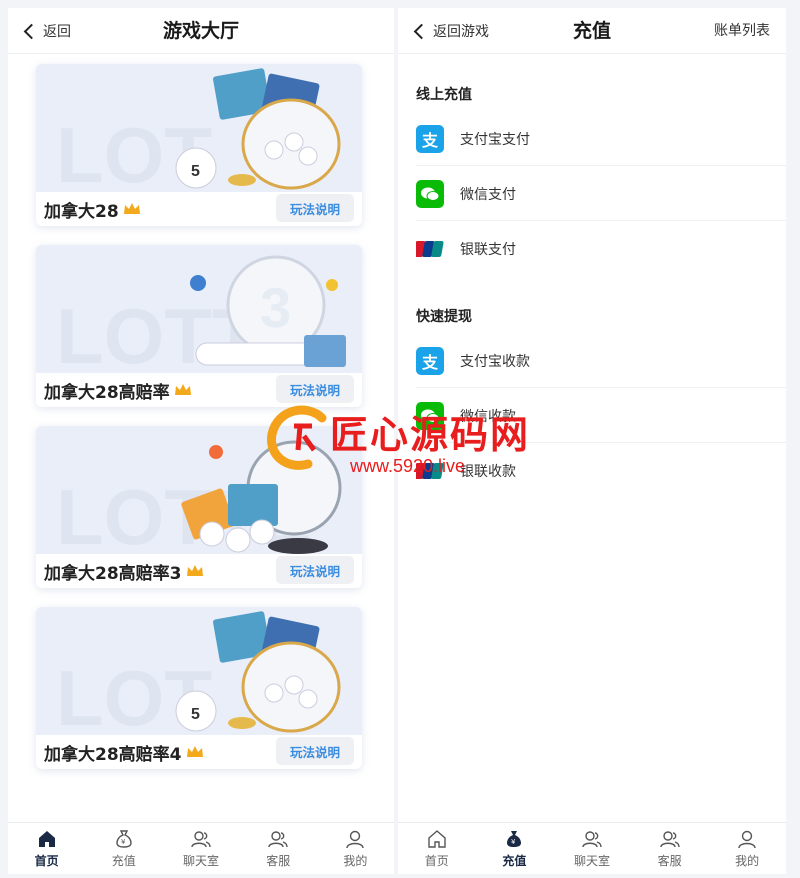 This screenshot has height=878, width=800. Describe the element at coordinates (601, 361) in the screenshot. I see `withdraw-method-alipay: 支 支付宝收款` at that location.